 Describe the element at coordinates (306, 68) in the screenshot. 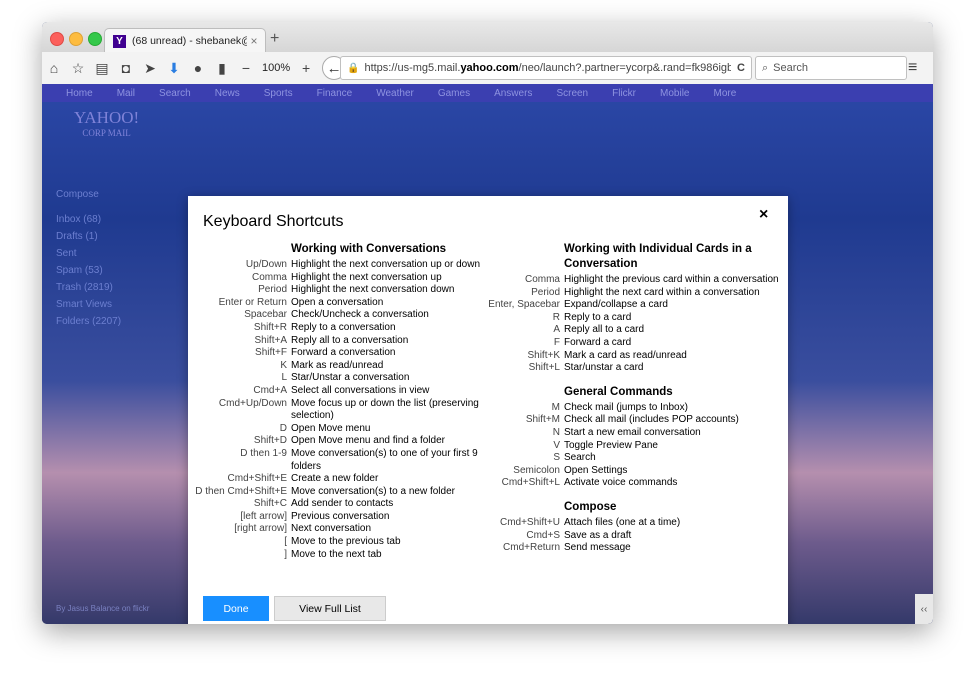

I see `zoom-in-icon: +` at that location.